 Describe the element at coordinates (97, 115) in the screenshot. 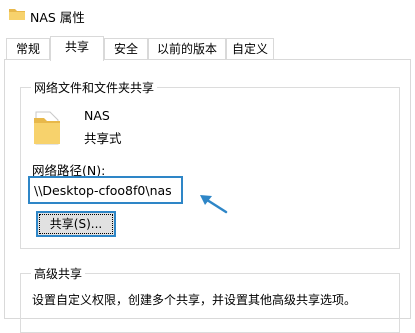

I see `folder-name: NAS` at that location.